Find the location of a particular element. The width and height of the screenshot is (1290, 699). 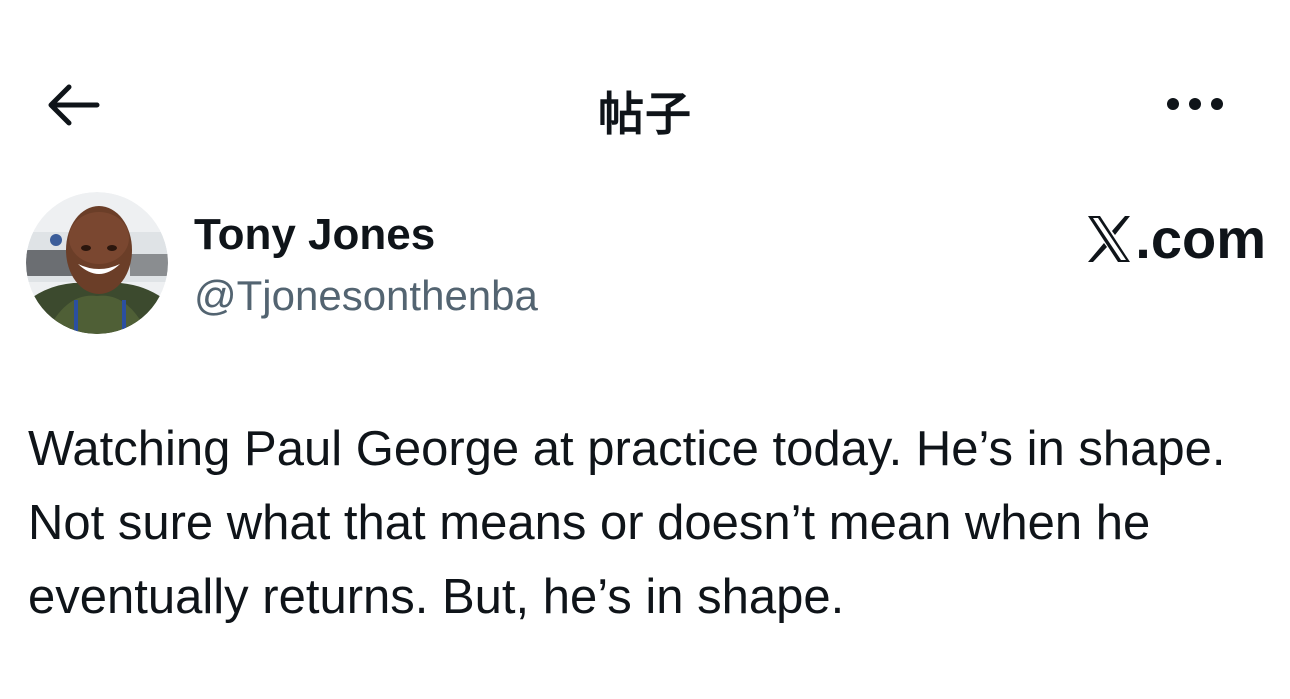

page-title: 帖子 is located at coordinates (645, 114).